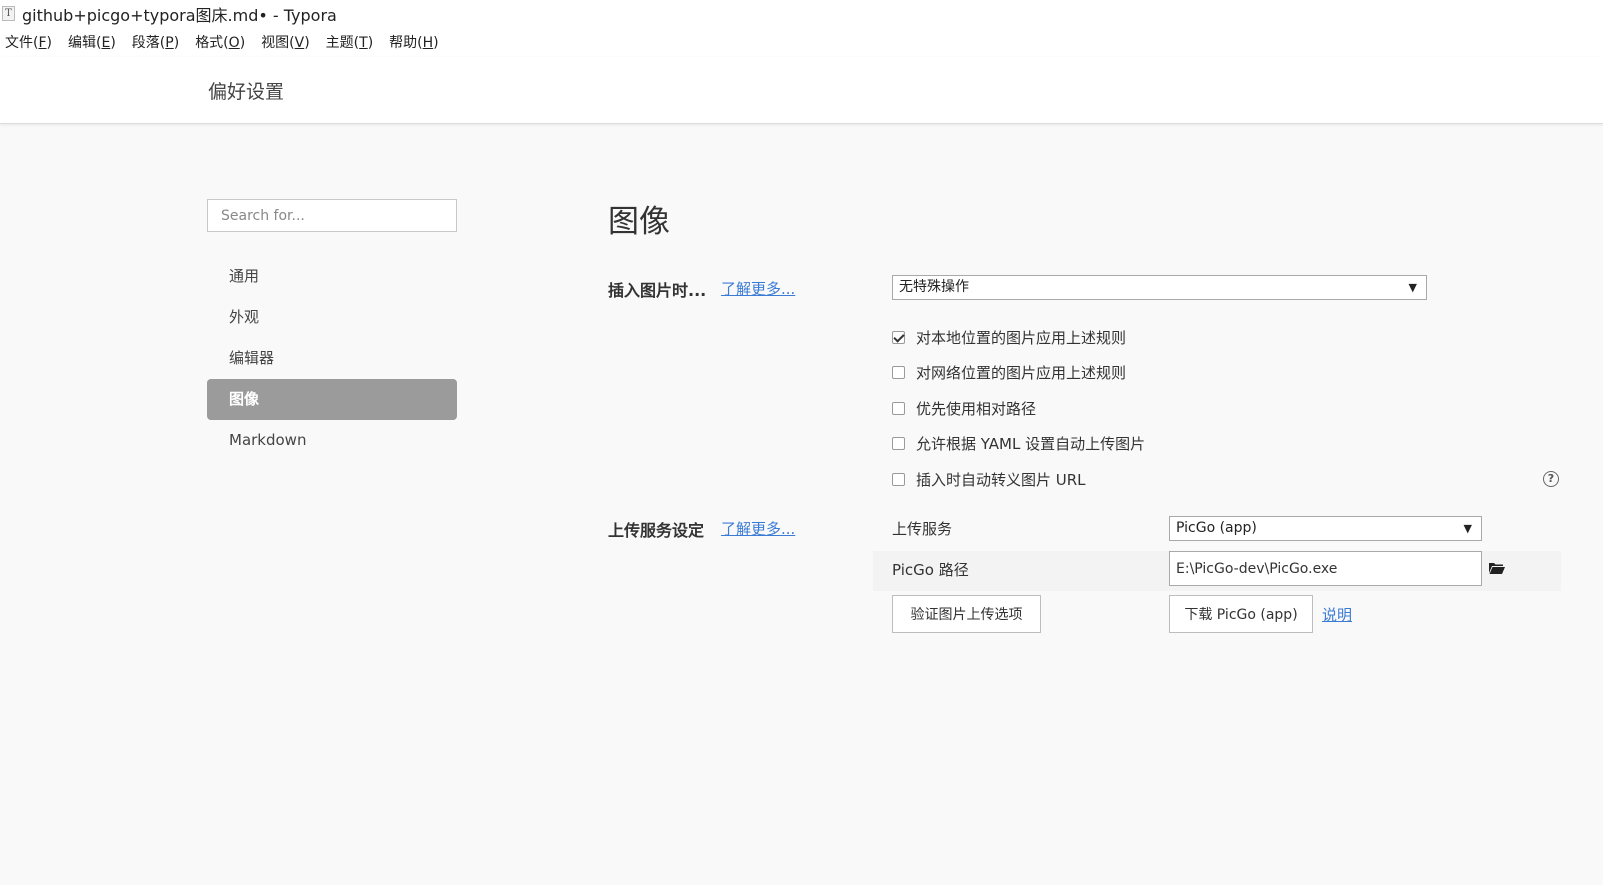 Image resolution: width=1603 pixels, height=885 pixels. What do you see at coordinates (106, 43) in the screenshot?
I see `menu-edit-mnemonic: E` at bounding box center [106, 43].